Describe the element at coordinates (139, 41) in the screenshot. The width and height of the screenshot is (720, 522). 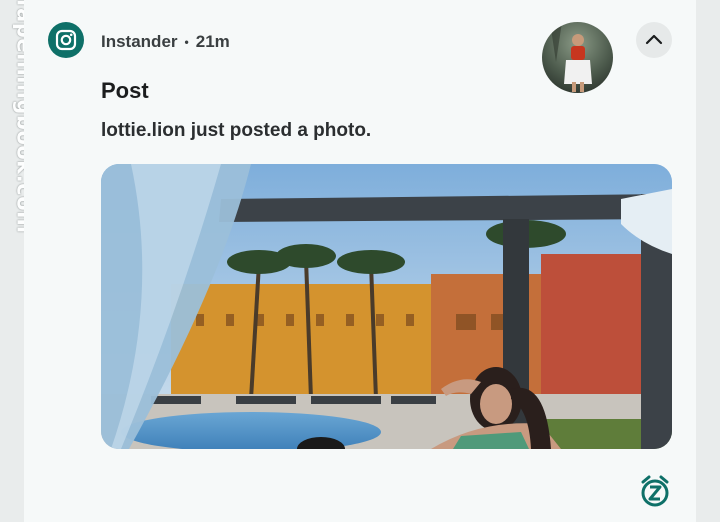
I see `app-name: Instander` at that location.